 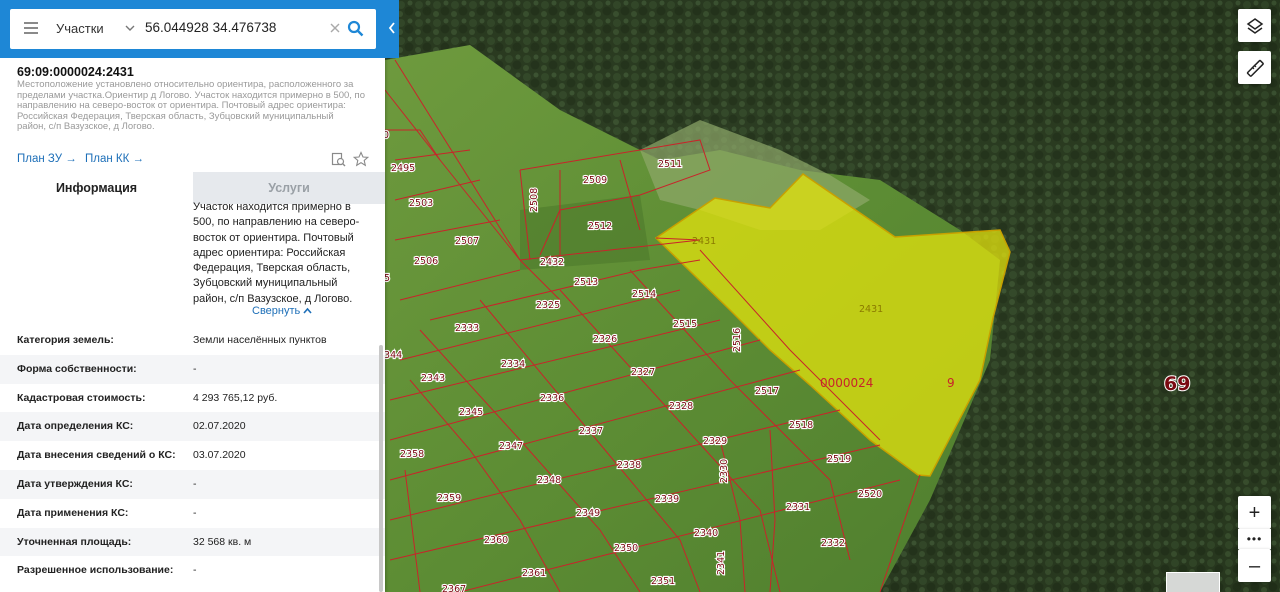 I want to click on property-value: 4 293 765,12 руб., so click(x=235, y=397).